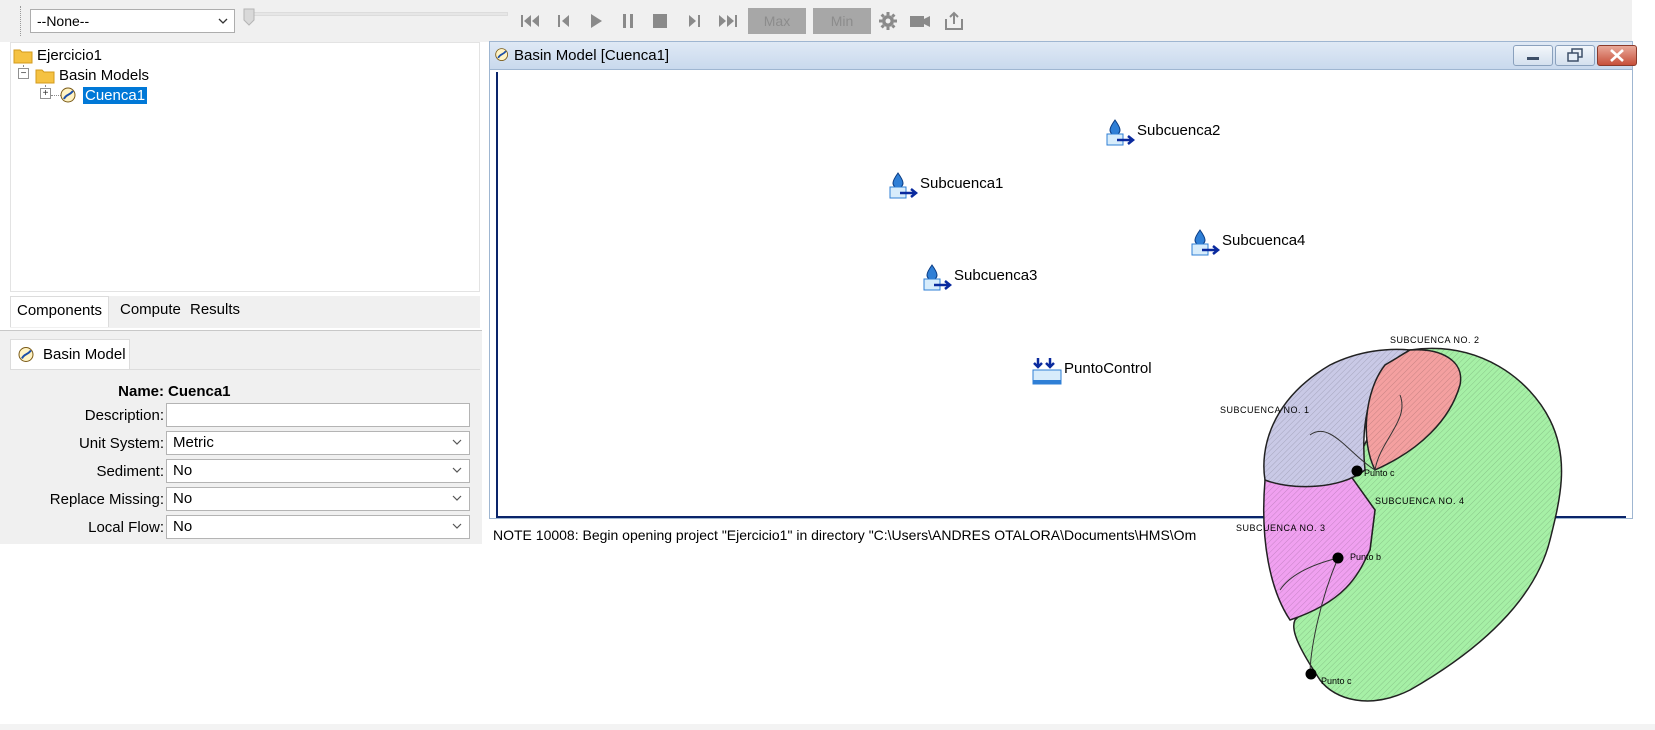 The width and height of the screenshot is (1655, 730). I want to click on properties-tab-label: Basin Model, so click(84, 354).